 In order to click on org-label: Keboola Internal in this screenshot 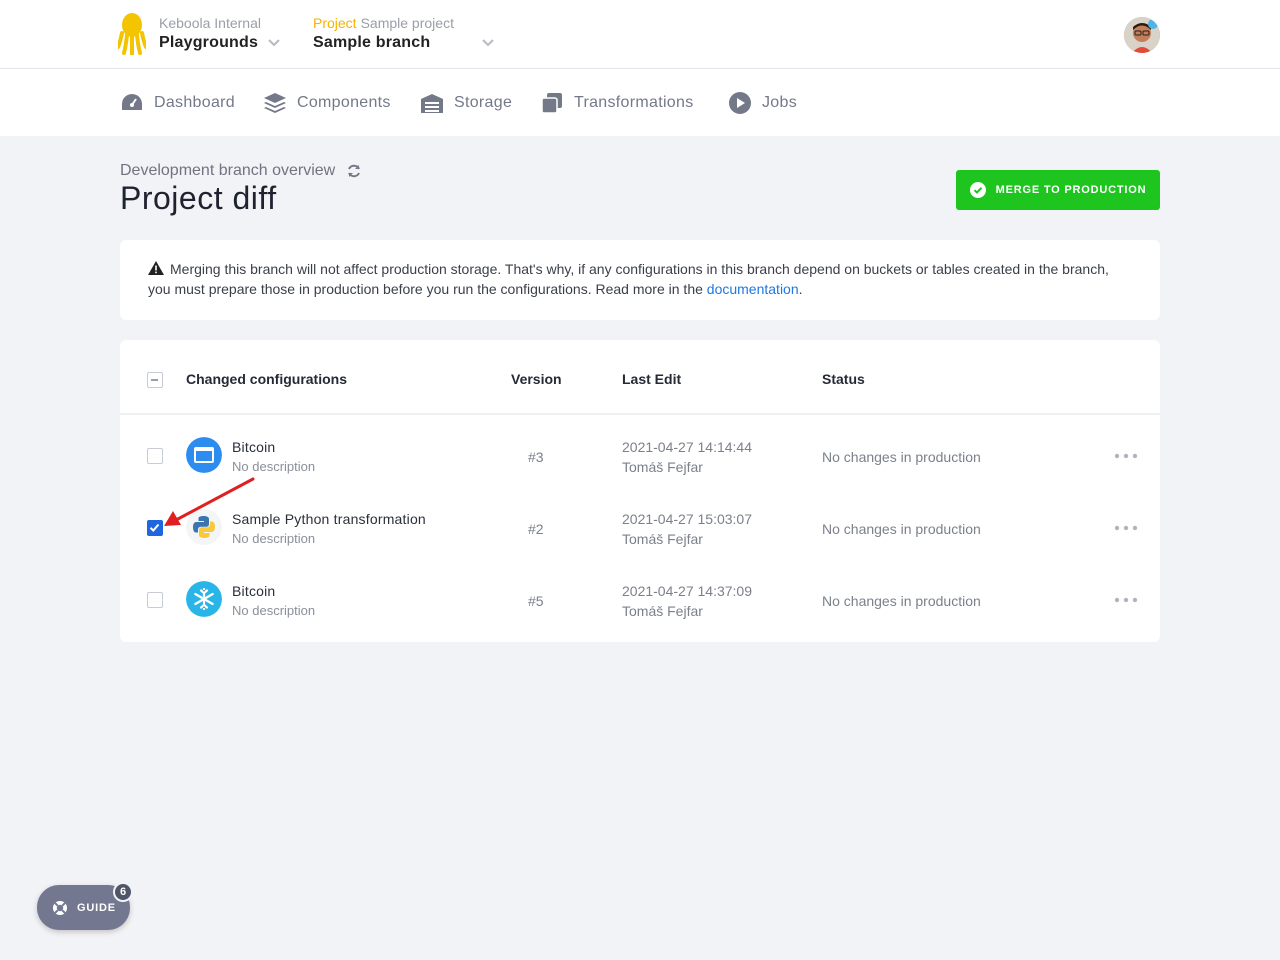, I will do `click(210, 23)`.